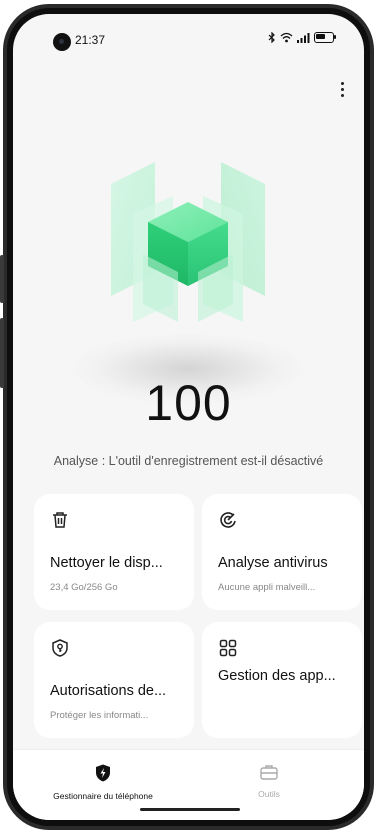  I want to click on shield-bolt-icon, so click(103, 773).